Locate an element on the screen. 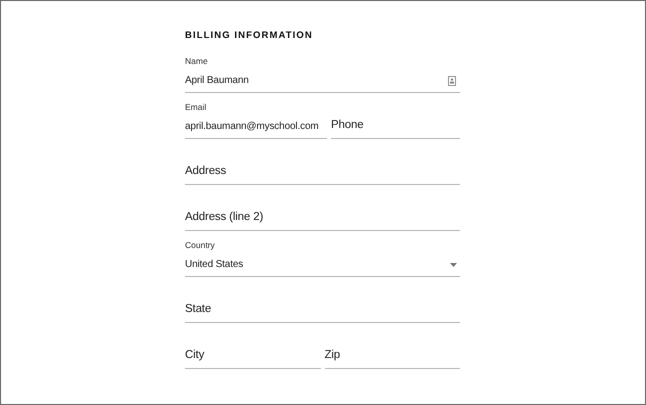 The height and width of the screenshot is (405, 646). text-field: City is located at coordinates (252, 355).